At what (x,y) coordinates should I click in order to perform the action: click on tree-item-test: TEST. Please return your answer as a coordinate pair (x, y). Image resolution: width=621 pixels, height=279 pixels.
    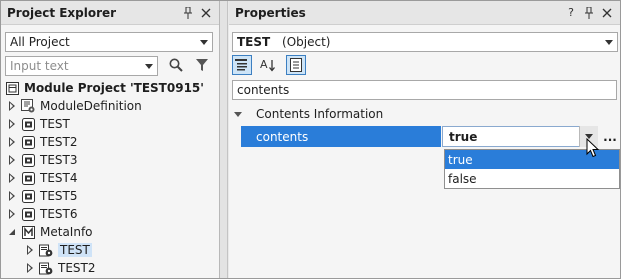
    Looking at the image, I should click on (38, 124).